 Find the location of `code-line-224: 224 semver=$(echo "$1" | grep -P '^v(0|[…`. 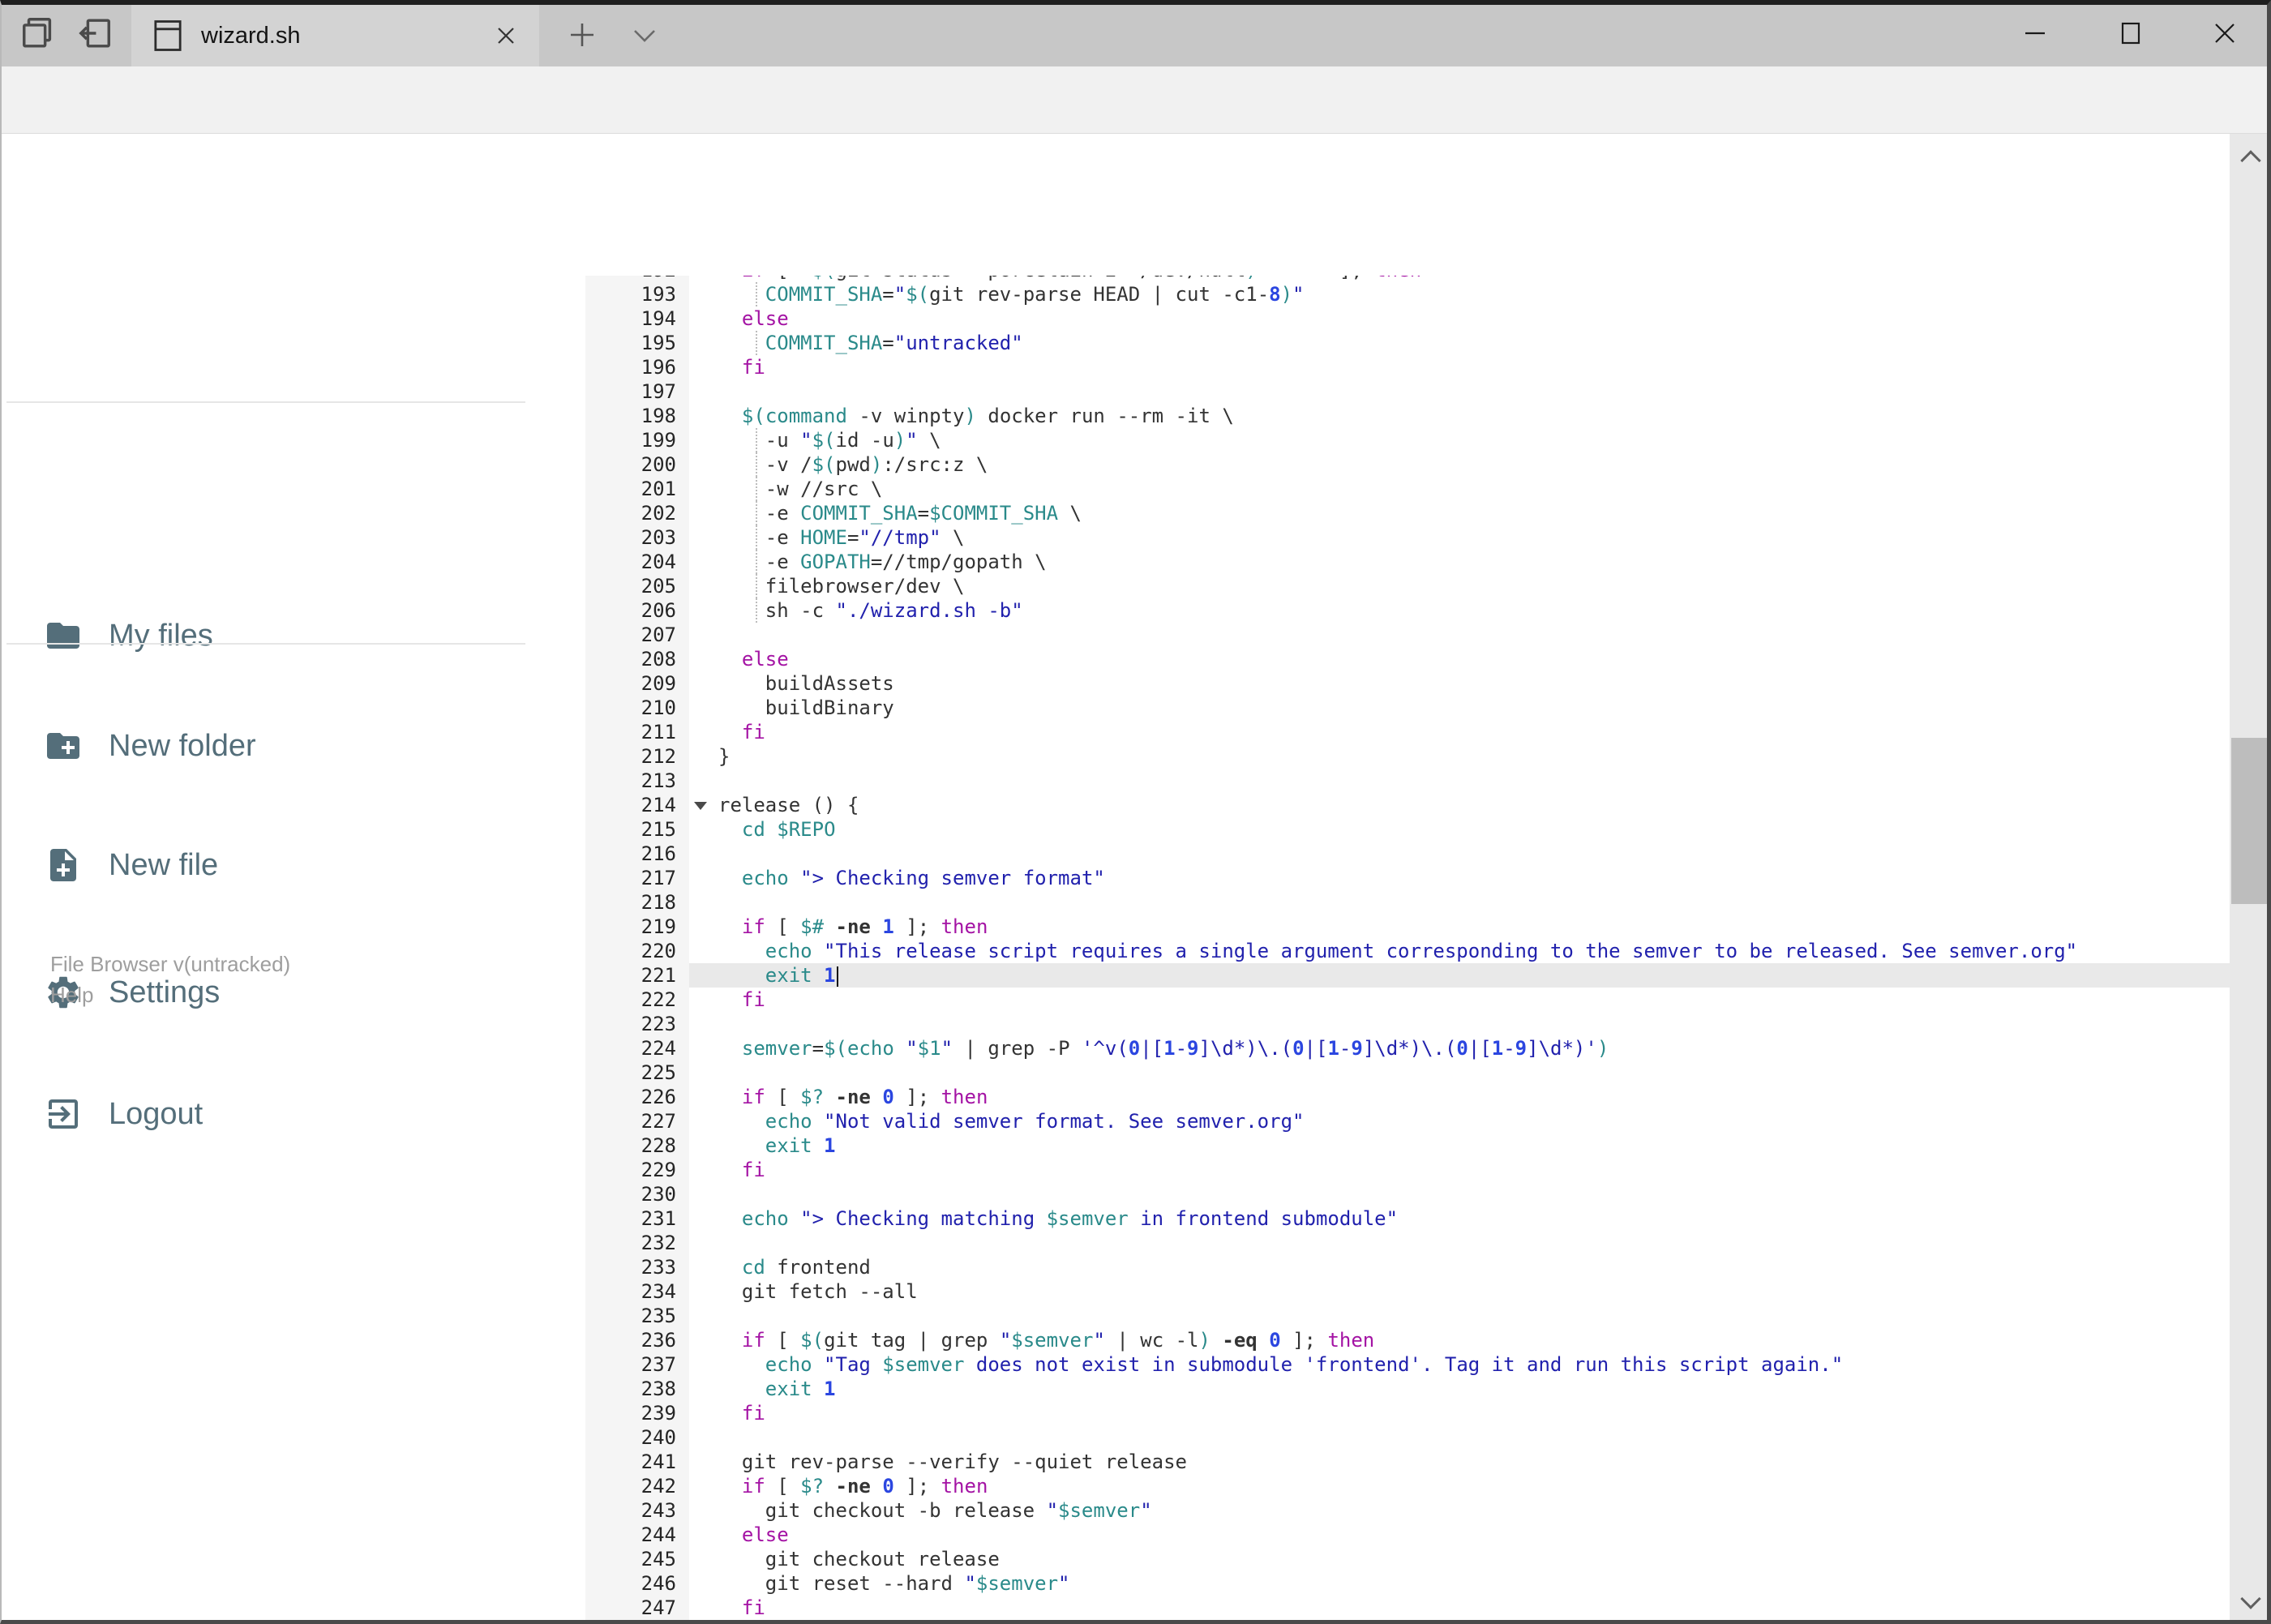

code-line-224: 224 semver=$(echo "$1" | grep -P '^v(0|[… is located at coordinates (1407, 1048).